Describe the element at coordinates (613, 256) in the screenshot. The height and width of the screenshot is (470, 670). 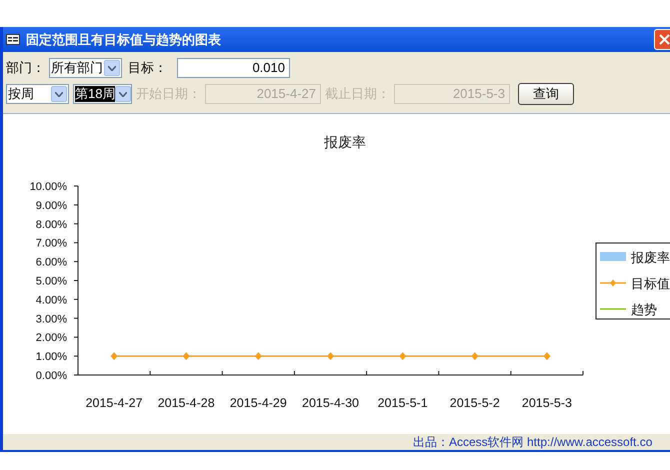
I see `legend-swatch` at that location.